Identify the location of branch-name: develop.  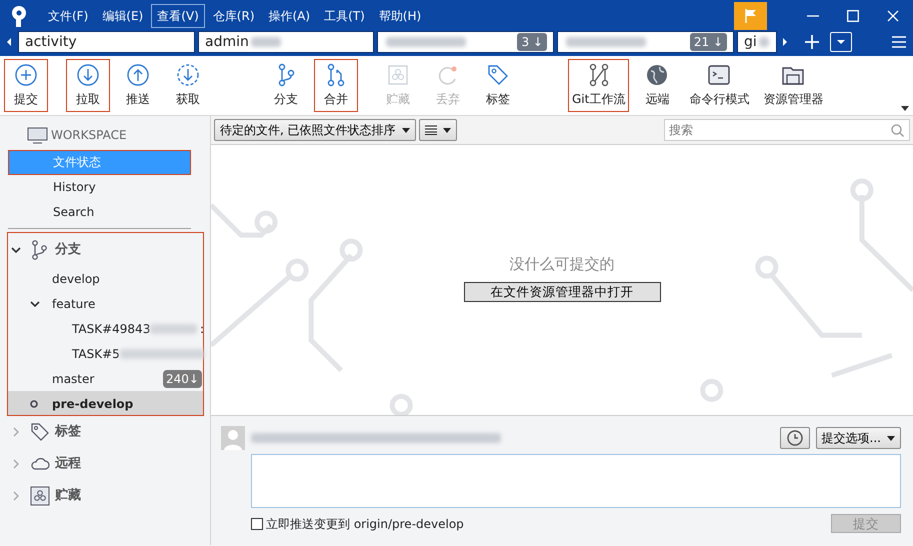
(76, 279).